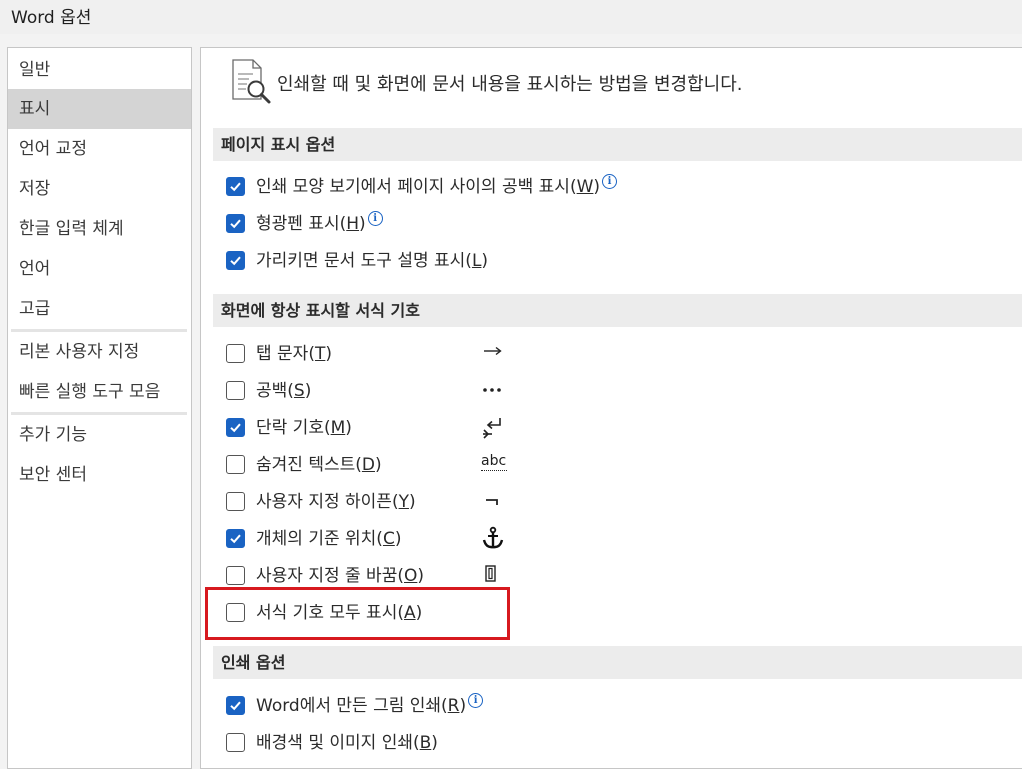  Describe the element at coordinates (495, 539) in the screenshot. I see `anchor-icon` at that location.